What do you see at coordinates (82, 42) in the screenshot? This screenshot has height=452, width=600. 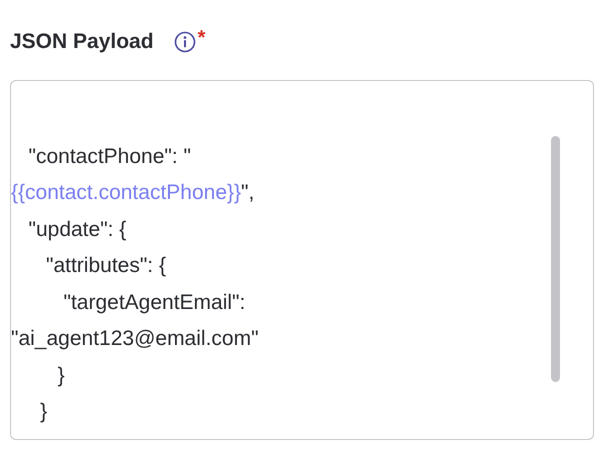 I see `field-label: JSON Payload` at bounding box center [82, 42].